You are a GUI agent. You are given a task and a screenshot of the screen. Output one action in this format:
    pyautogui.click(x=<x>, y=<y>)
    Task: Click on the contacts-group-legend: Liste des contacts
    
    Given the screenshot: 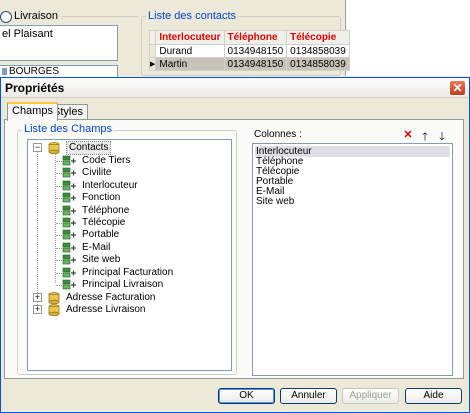 What is the action you would take?
    pyautogui.click(x=192, y=16)
    